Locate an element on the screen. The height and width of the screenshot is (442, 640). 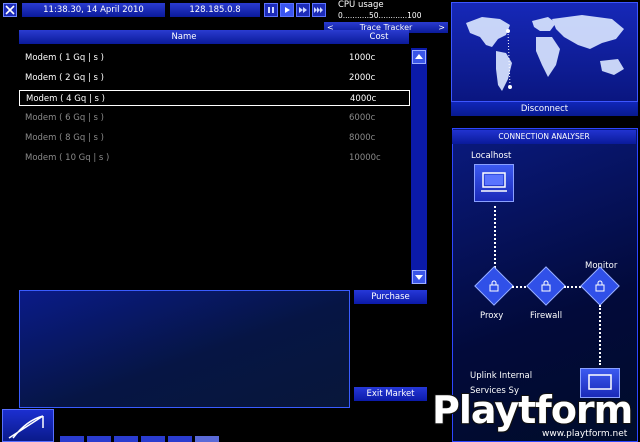
pause-icon is located at coordinates (271, 10).